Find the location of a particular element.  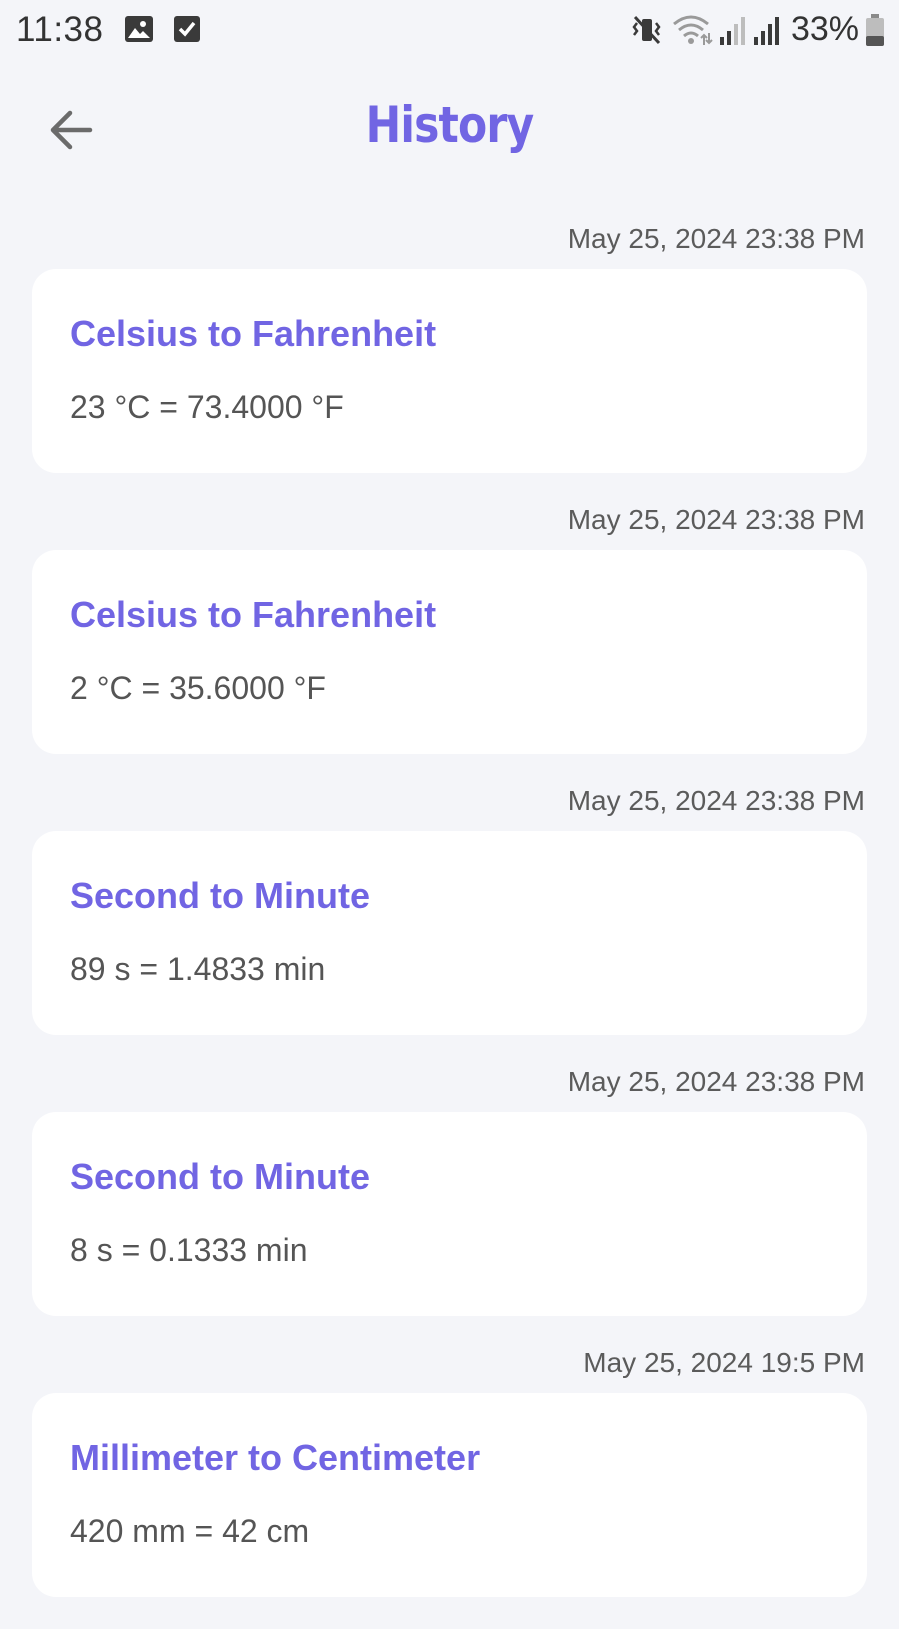

history-card: Celsius to Fahrenheit 2 °C = 35.6000 °F is located at coordinates (449, 652).